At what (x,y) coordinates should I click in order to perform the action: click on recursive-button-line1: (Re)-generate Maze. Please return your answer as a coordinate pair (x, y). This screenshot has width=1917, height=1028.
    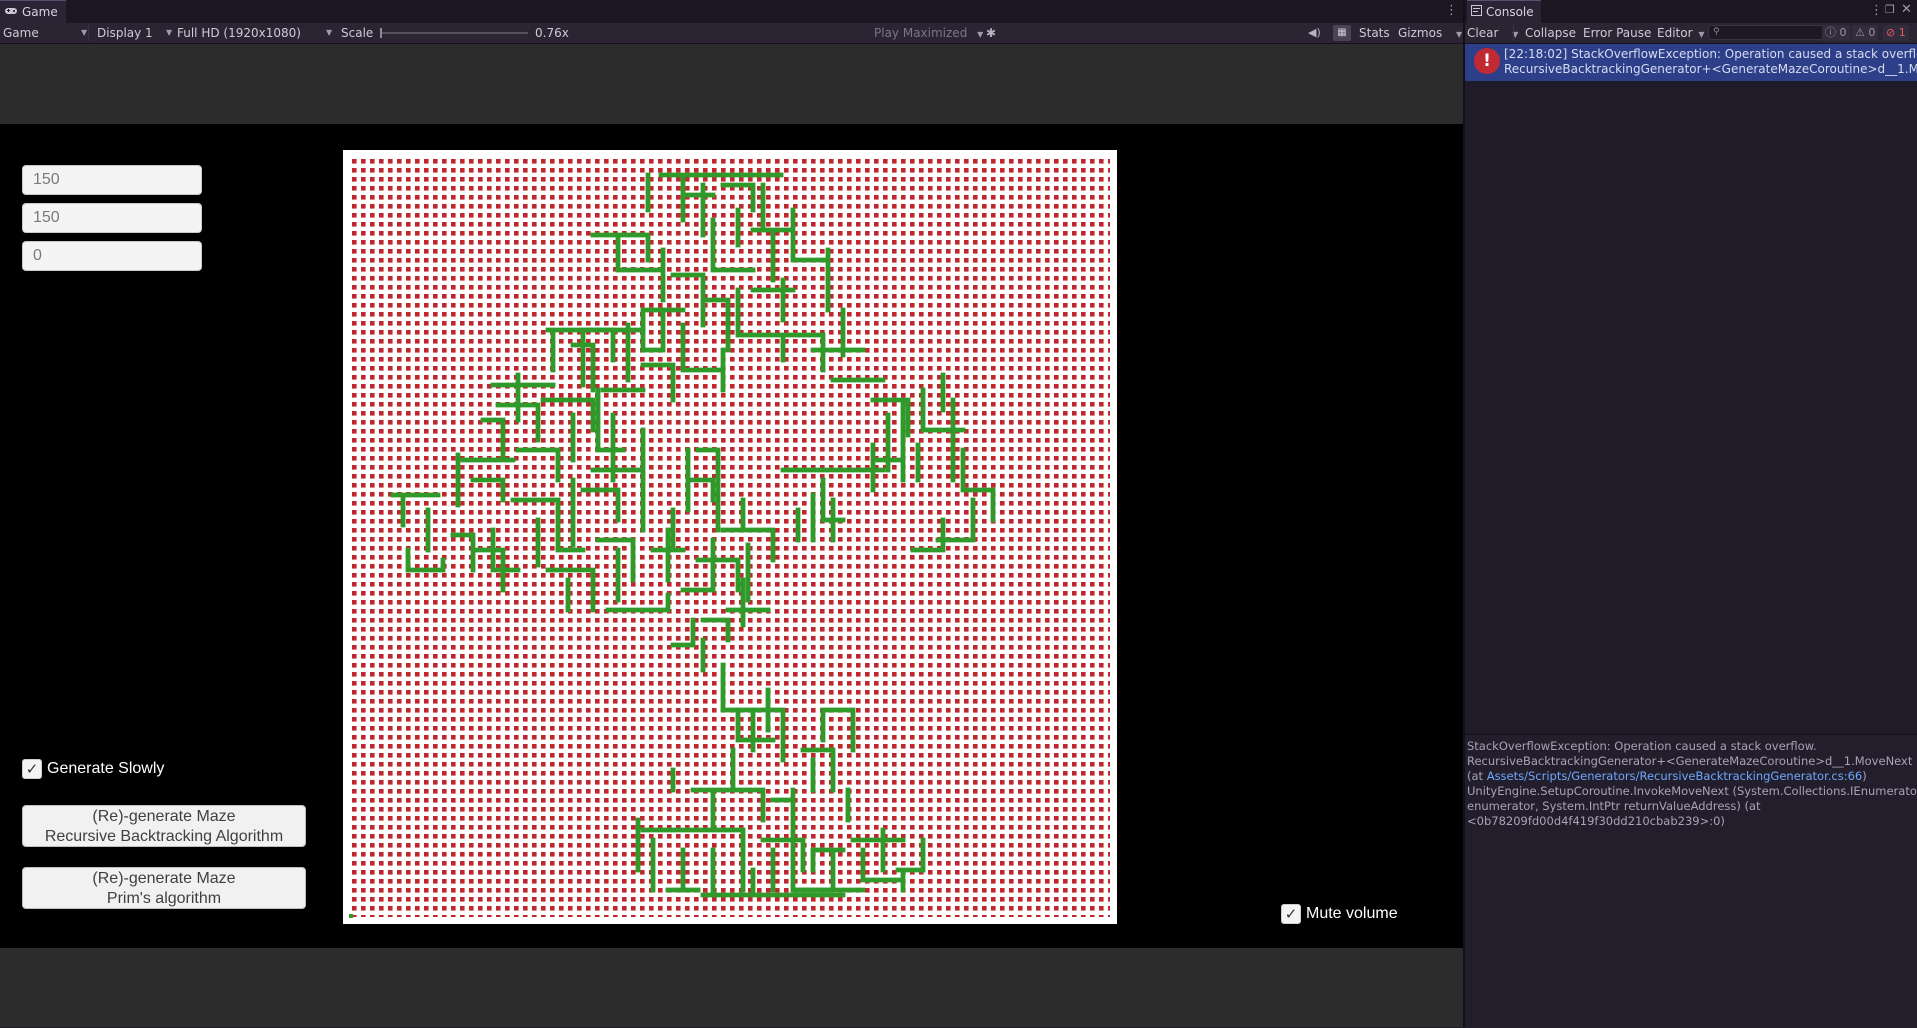
    Looking at the image, I should click on (164, 816).